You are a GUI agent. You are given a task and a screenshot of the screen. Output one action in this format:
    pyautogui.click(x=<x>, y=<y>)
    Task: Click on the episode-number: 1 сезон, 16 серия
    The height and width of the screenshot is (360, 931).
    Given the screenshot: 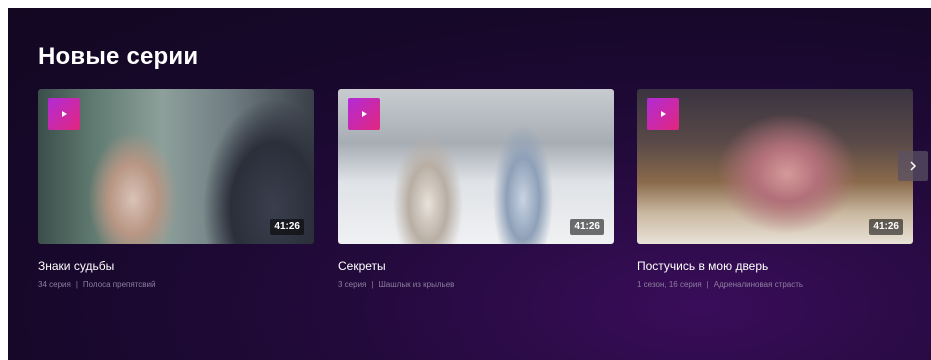 What is the action you would take?
    pyautogui.click(x=669, y=284)
    